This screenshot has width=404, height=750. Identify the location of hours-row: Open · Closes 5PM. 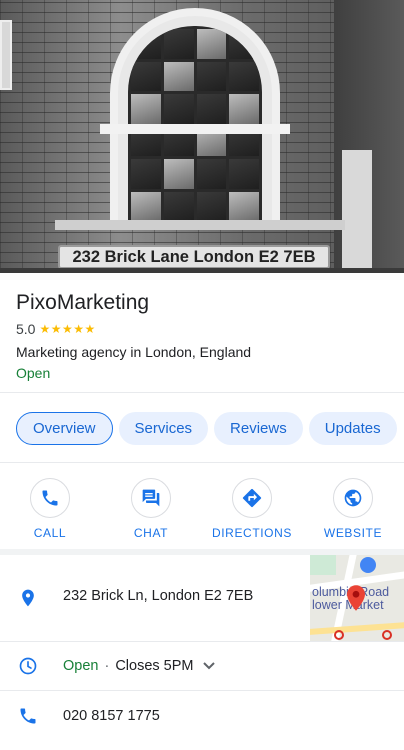
(202, 666).